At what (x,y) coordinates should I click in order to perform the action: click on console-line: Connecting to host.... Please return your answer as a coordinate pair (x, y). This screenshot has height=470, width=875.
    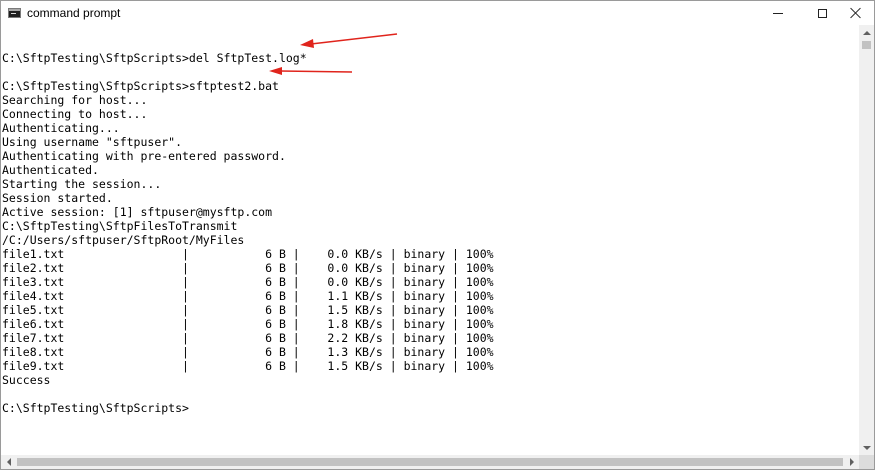
    Looking at the image, I should click on (75, 114).